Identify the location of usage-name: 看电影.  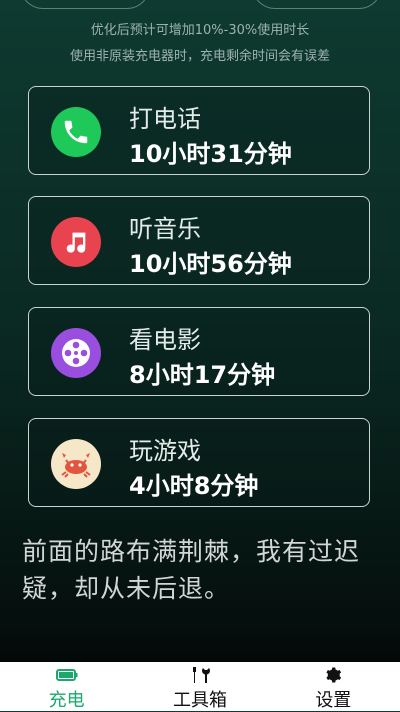
(165, 340).